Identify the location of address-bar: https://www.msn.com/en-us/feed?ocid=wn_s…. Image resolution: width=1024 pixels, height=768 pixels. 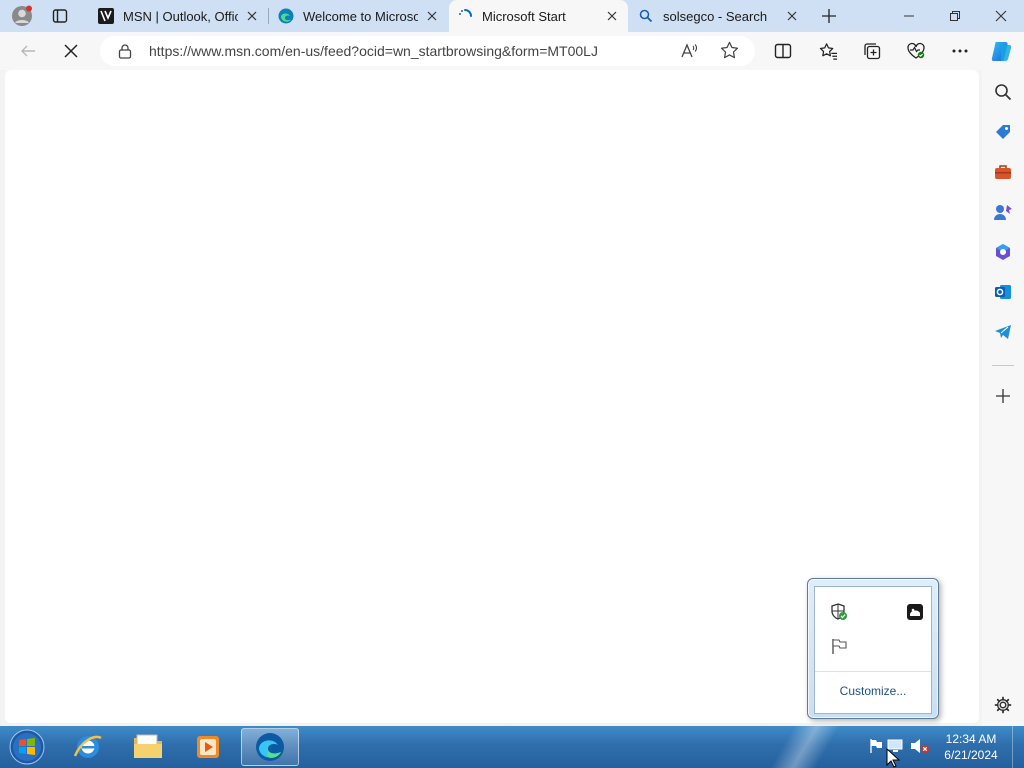
(427, 51).